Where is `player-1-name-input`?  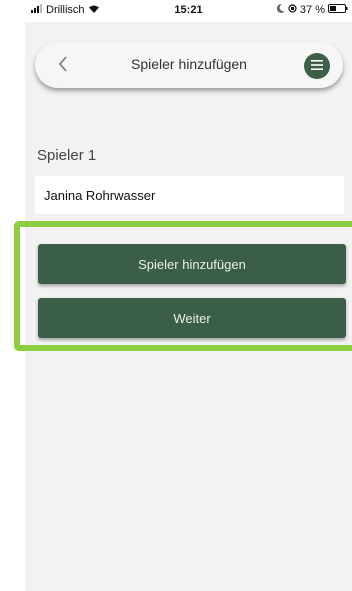
player-1-name-input is located at coordinates (189, 195).